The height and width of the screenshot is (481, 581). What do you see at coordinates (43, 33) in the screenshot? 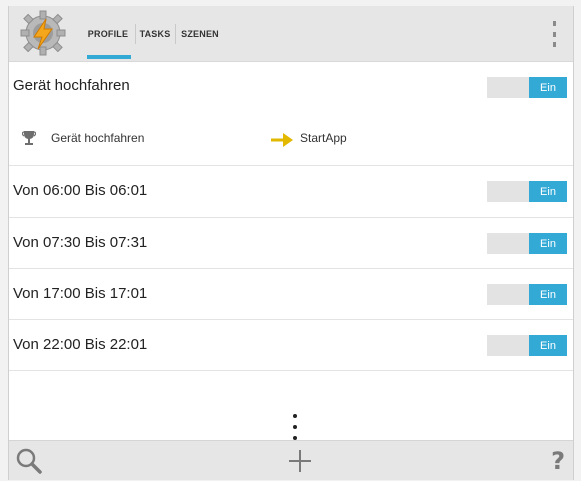
I see `tasker-logo-icon` at bounding box center [43, 33].